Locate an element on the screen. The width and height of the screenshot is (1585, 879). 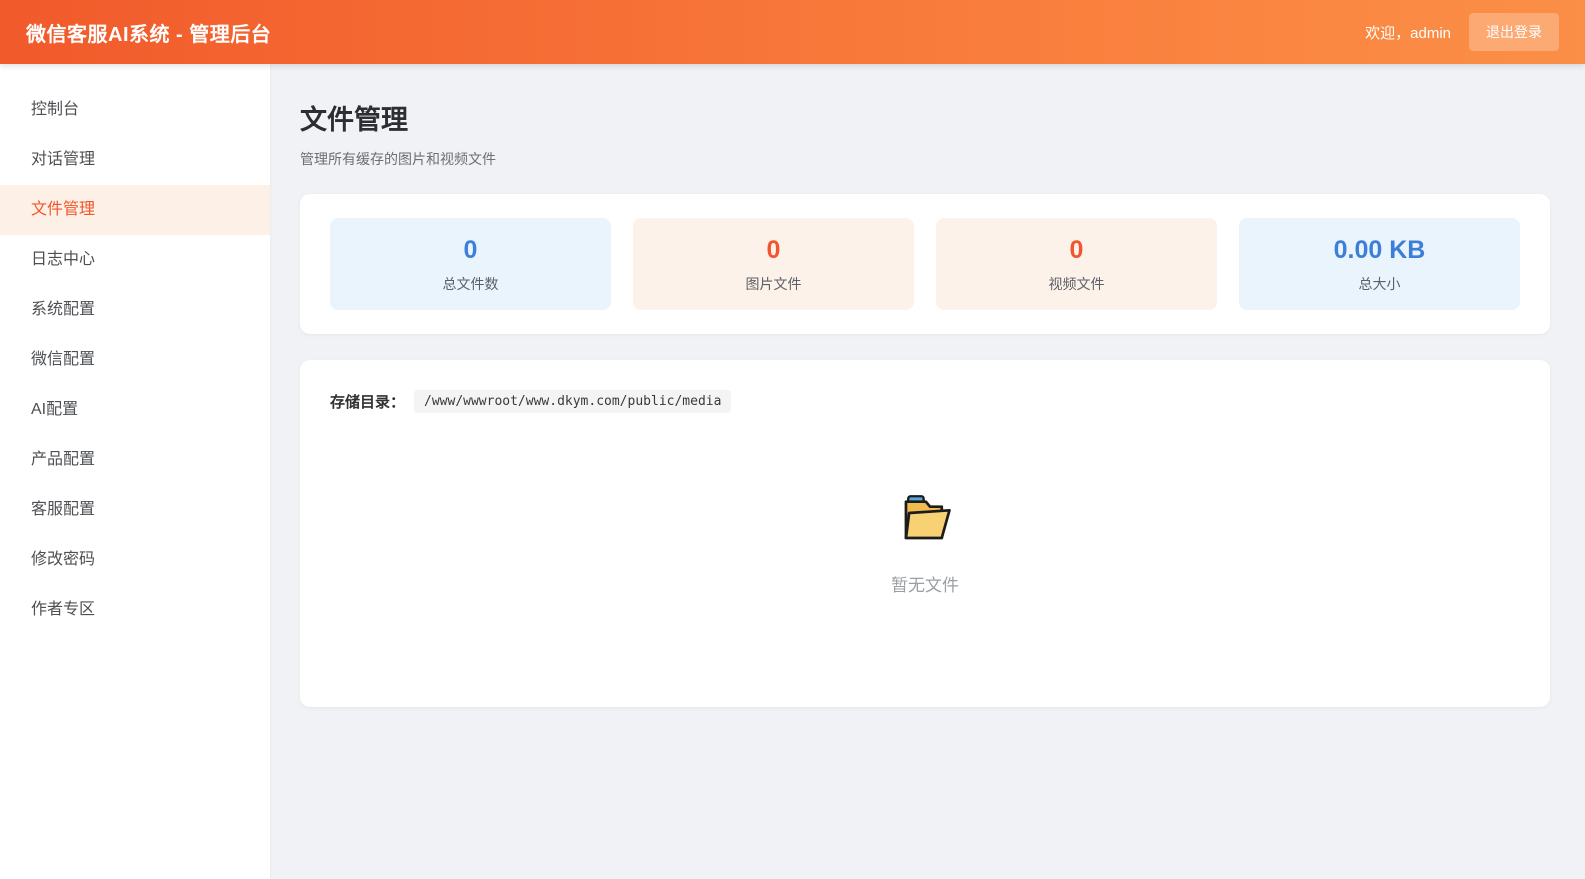
storage-directory-path: /www/wwwroot/www.dkym.com/public/media is located at coordinates (573, 401).